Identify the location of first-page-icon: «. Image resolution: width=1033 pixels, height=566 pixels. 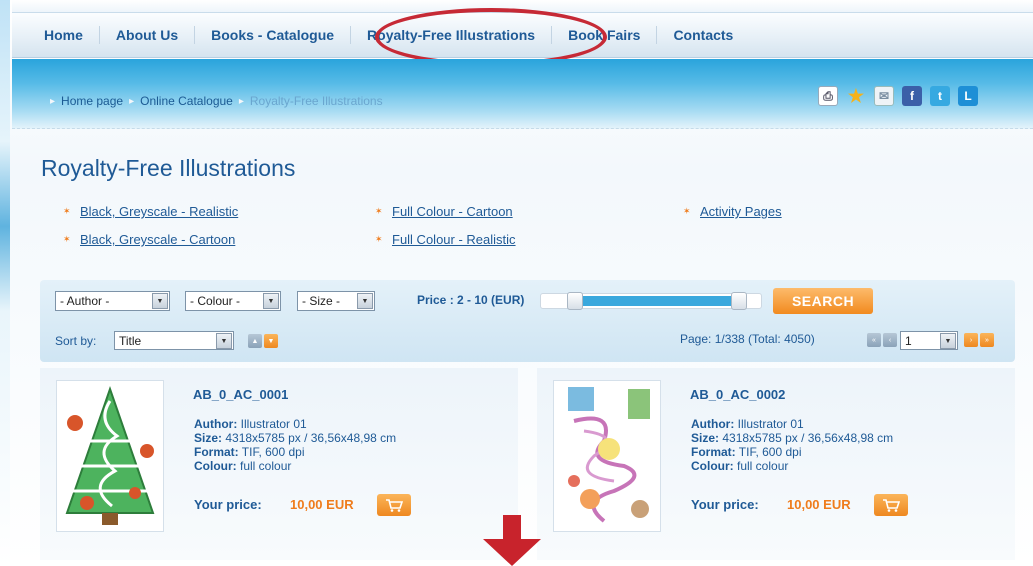
(874, 340).